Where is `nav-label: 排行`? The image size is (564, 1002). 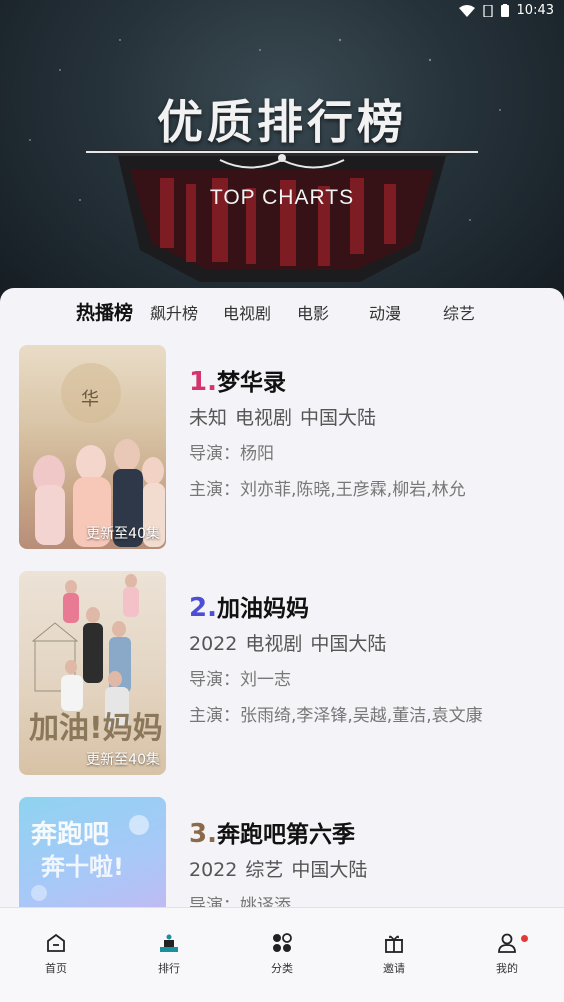
nav-label: 排行 is located at coordinates (169, 968).